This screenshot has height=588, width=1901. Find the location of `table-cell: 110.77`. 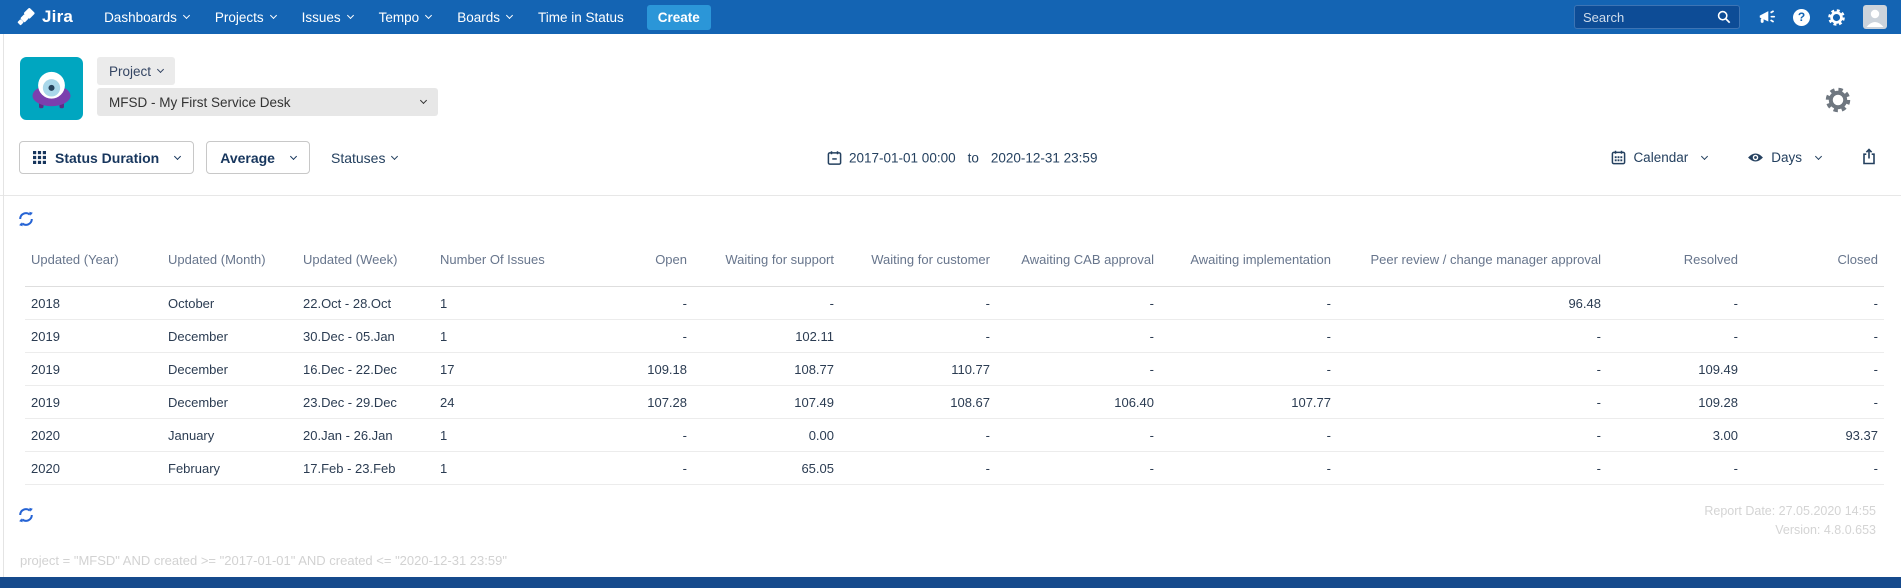

table-cell: 110.77 is located at coordinates (918, 369).